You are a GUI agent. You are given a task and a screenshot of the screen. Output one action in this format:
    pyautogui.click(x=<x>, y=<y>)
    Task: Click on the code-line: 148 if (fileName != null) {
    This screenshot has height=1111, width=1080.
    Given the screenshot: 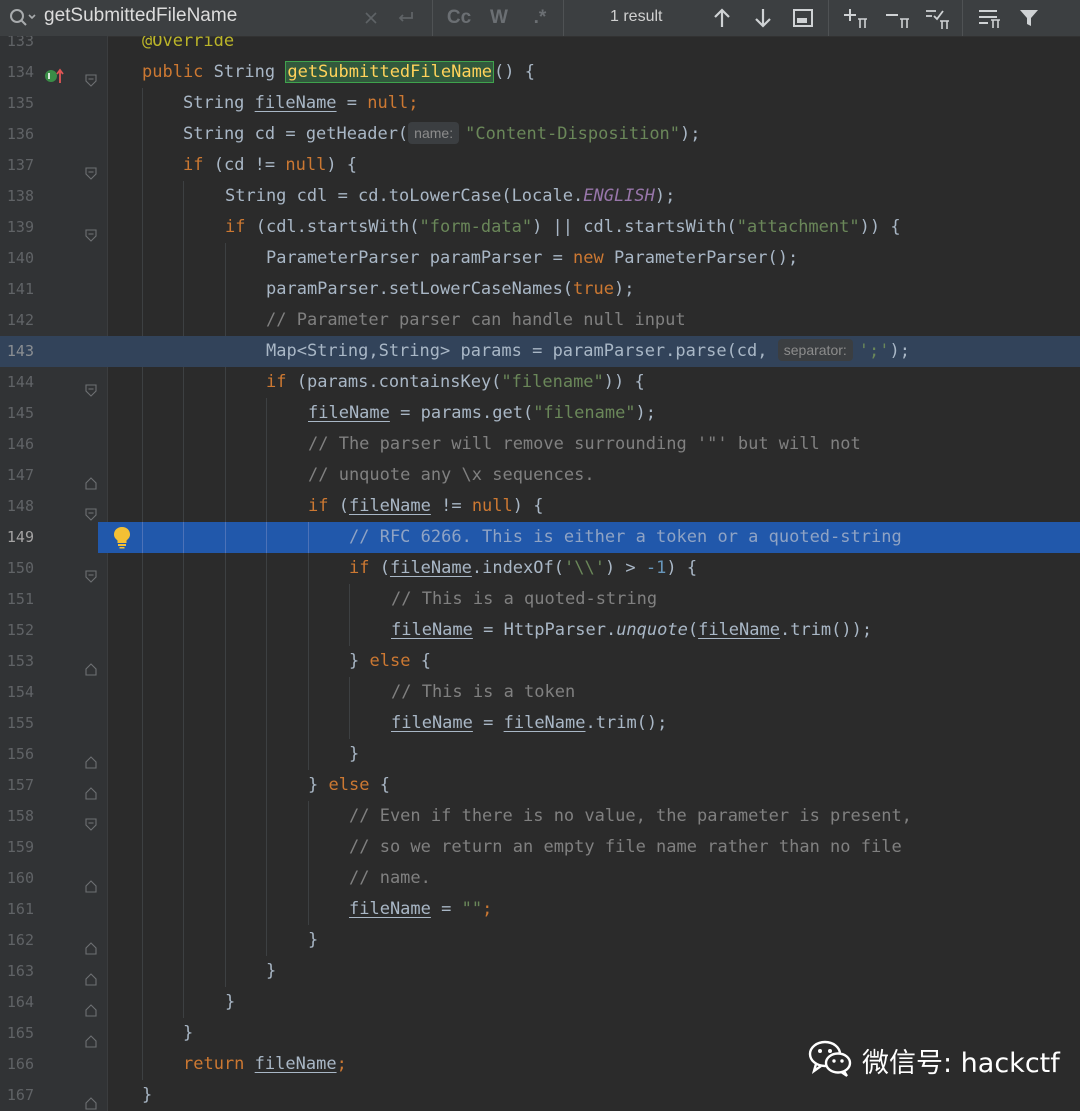 What is the action you would take?
    pyautogui.click(x=540, y=506)
    